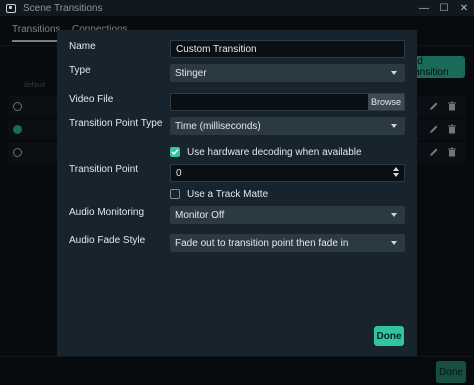 The height and width of the screenshot is (385, 474). I want to click on video-file-label: Video File, so click(91, 99).